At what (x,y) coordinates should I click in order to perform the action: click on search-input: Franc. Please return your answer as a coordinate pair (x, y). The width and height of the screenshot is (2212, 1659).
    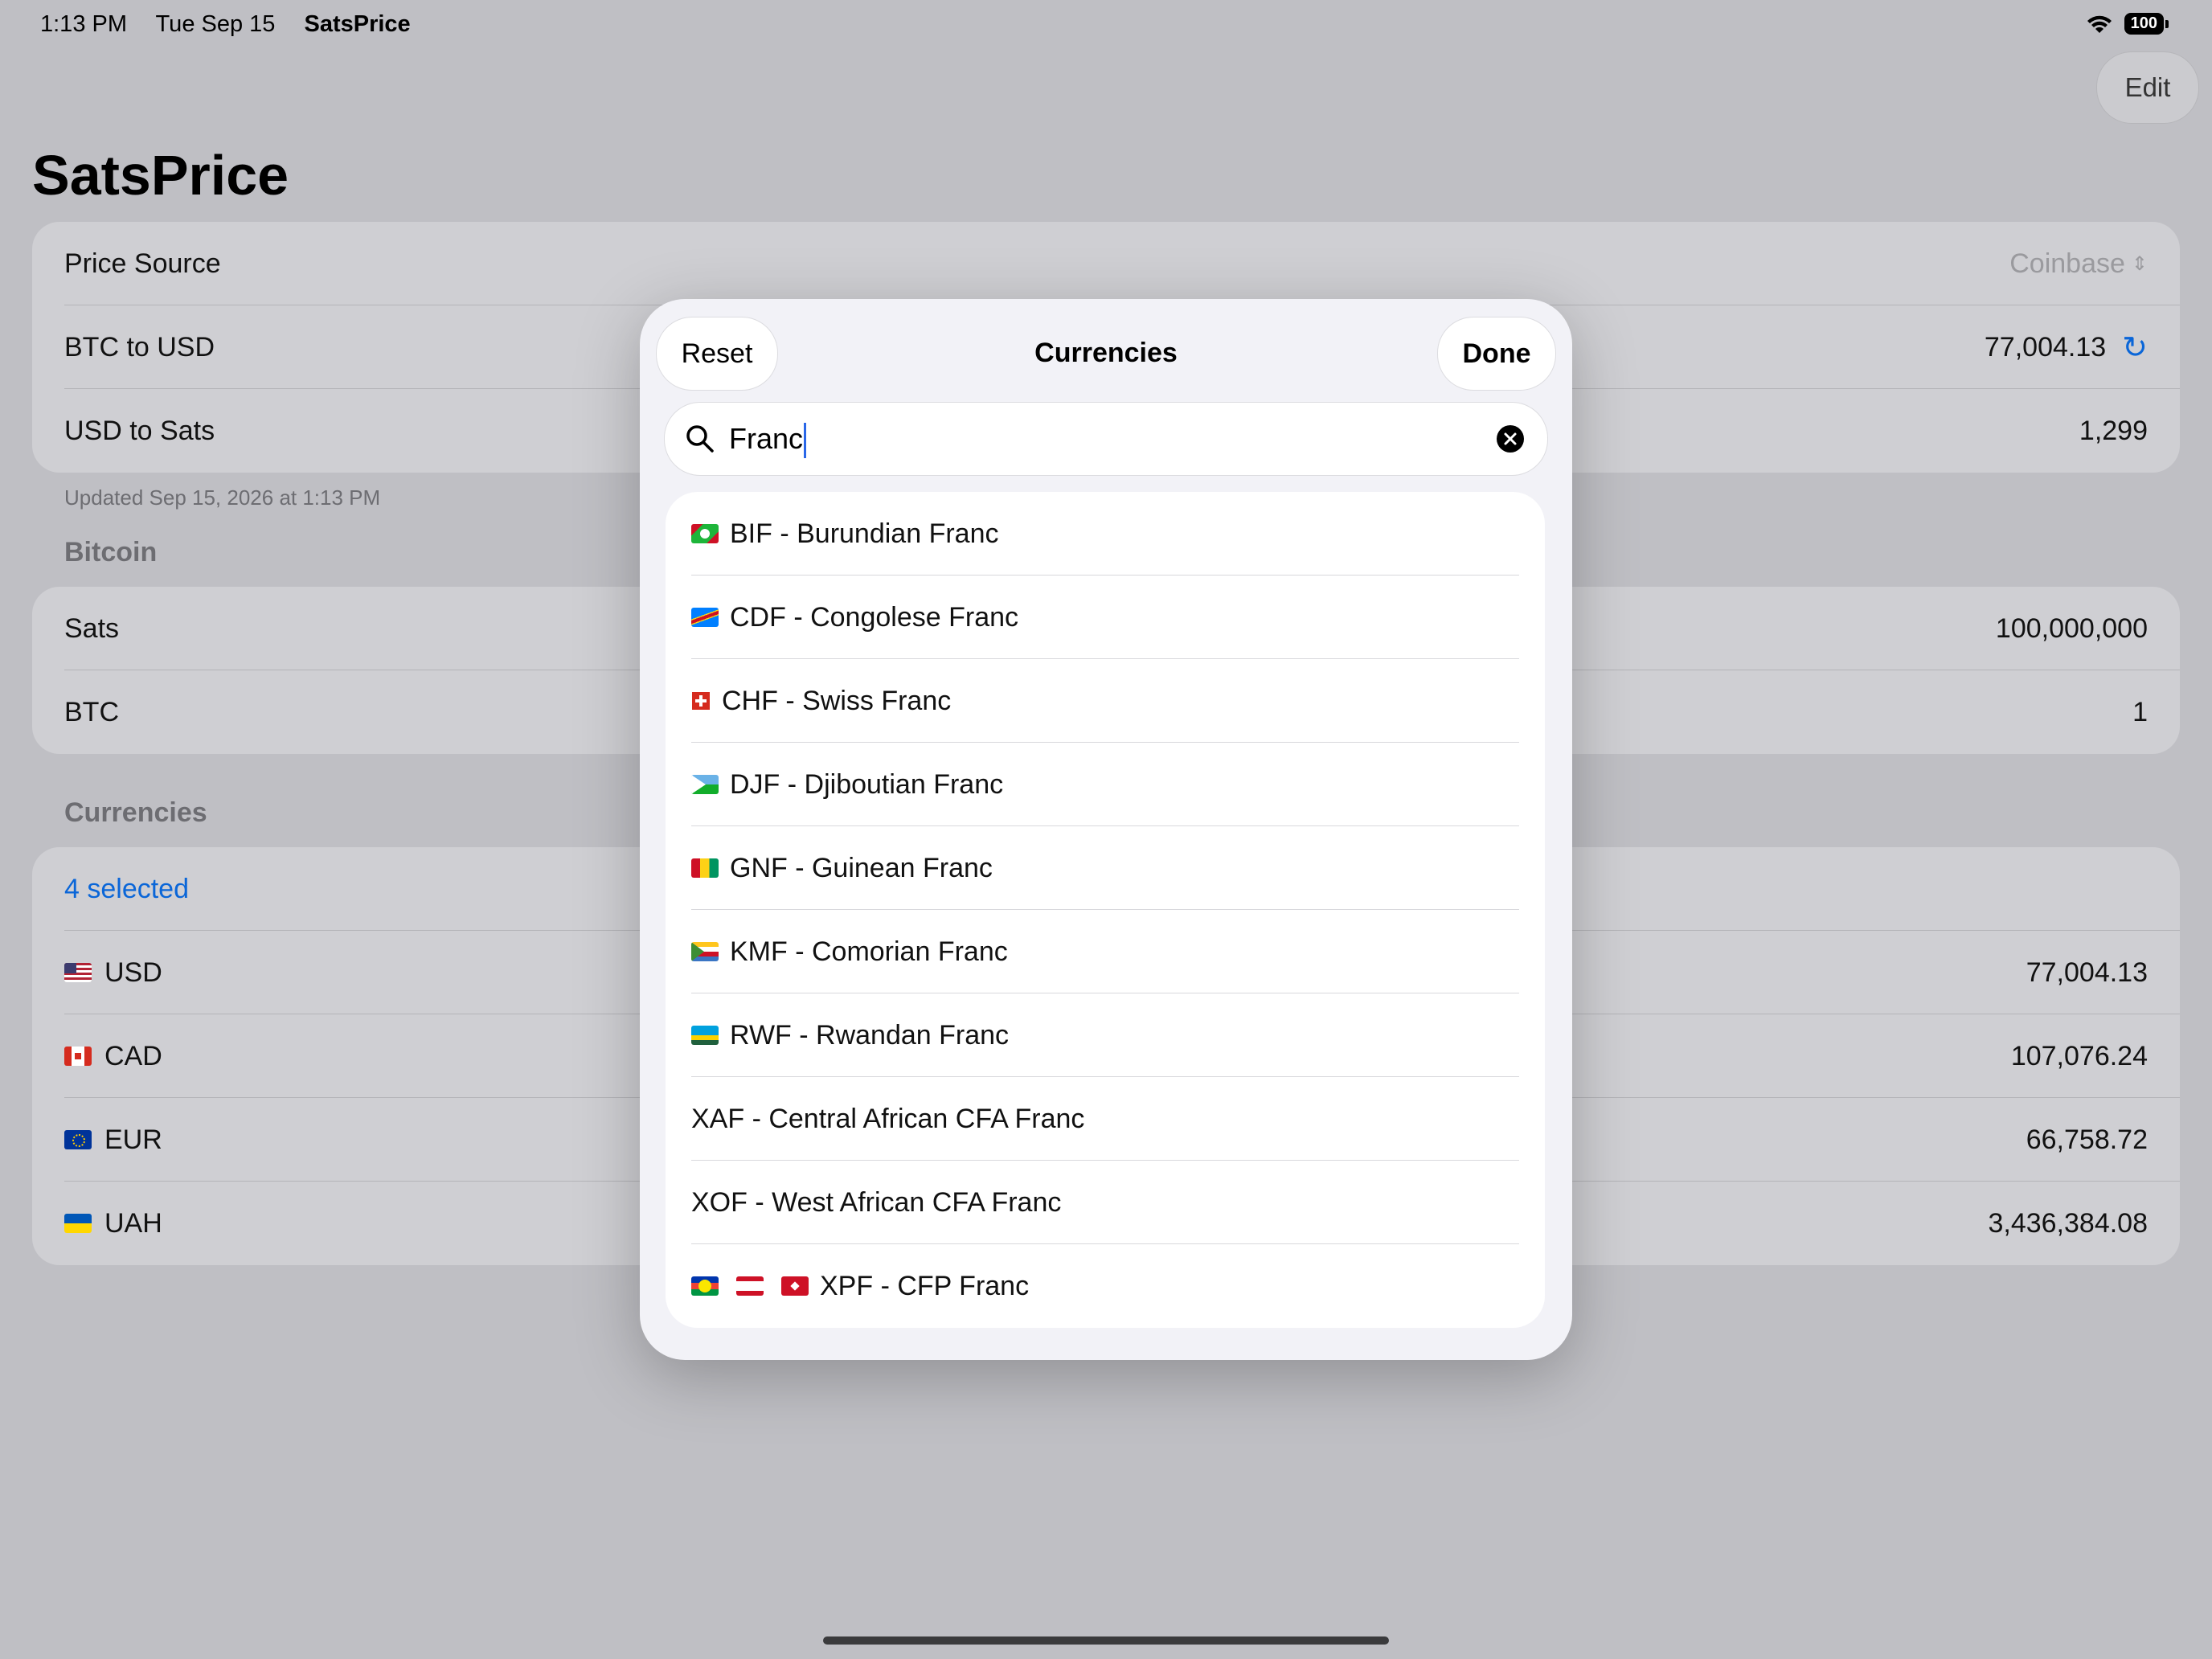
    Looking at the image, I should click on (768, 439).